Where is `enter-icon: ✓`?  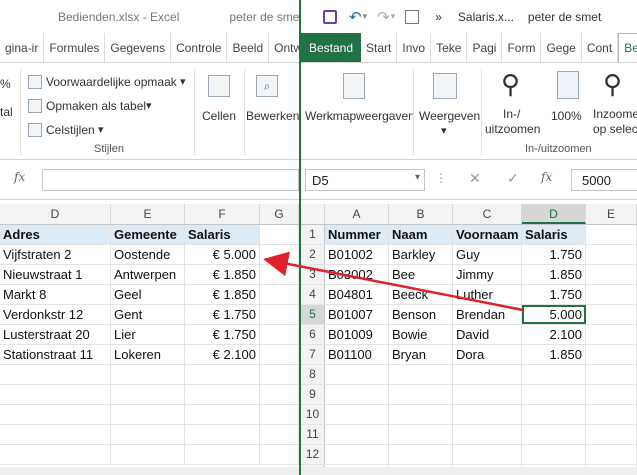 enter-icon: ✓ is located at coordinates (513, 178).